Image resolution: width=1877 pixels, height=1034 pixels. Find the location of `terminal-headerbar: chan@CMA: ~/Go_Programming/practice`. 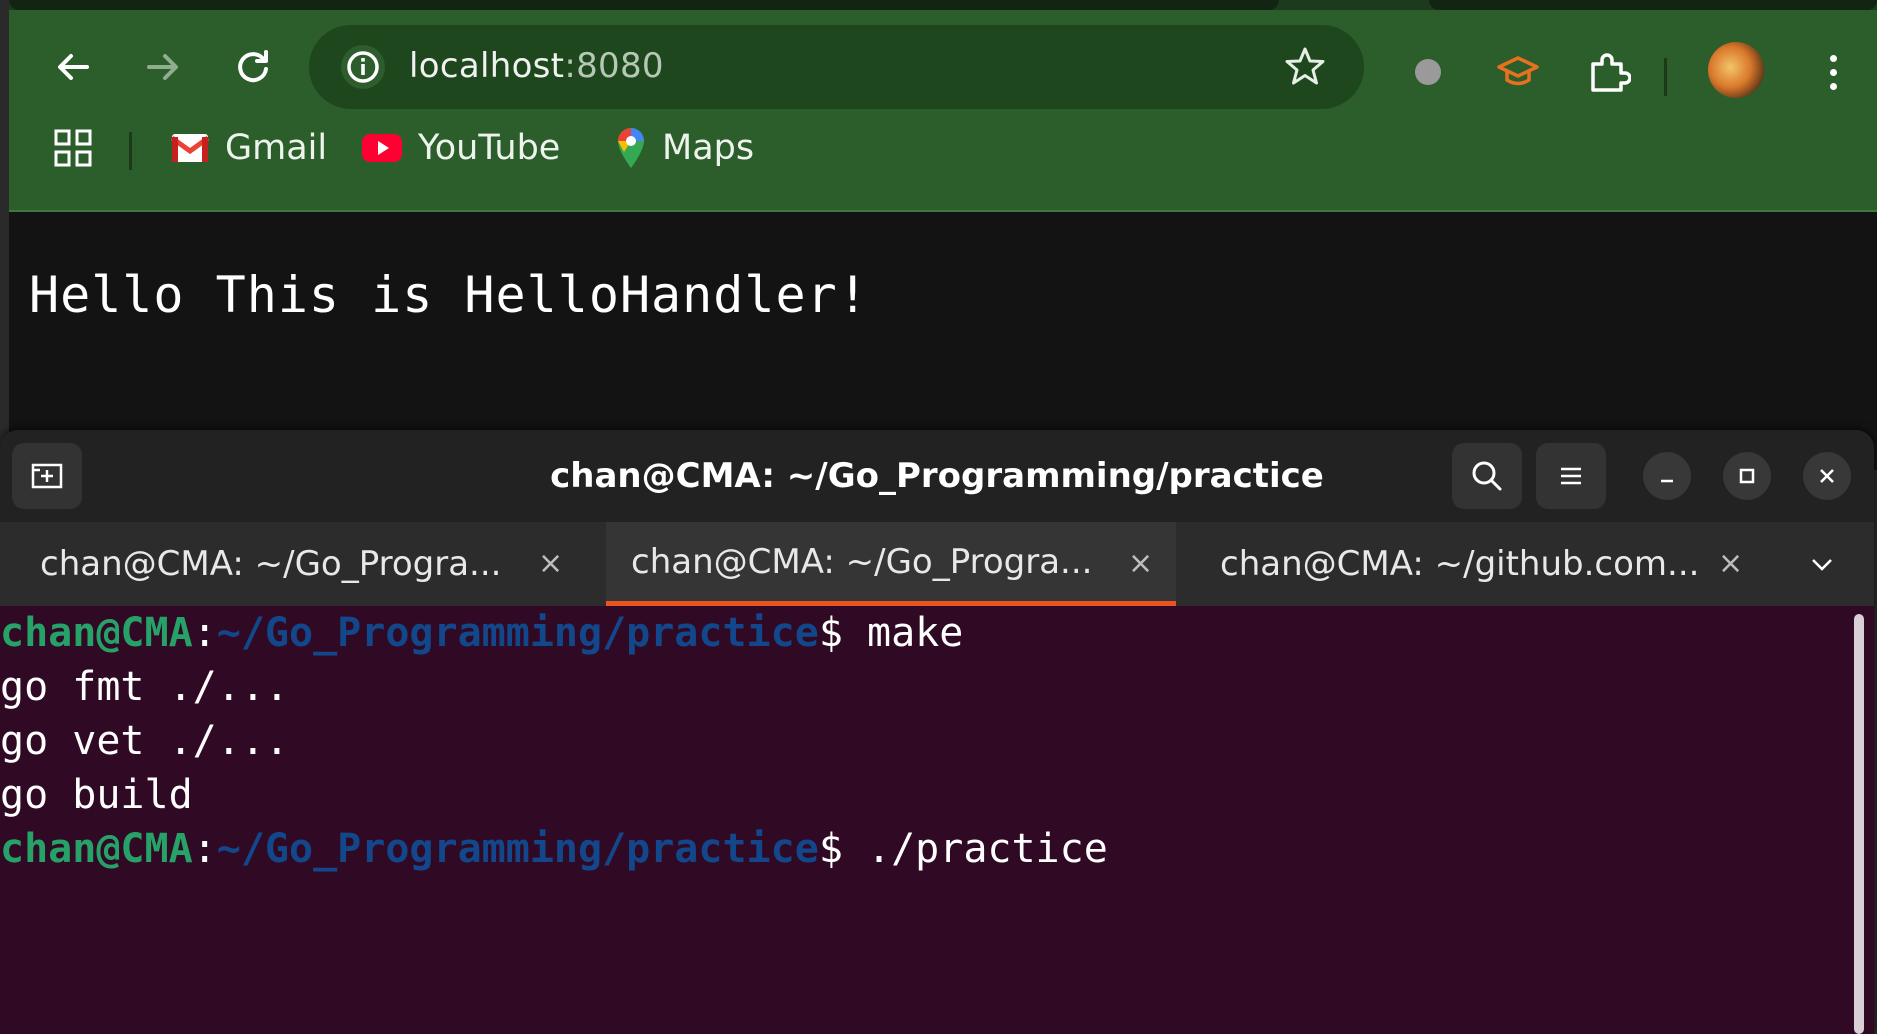

terminal-headerbar: chan@CMA: ~/Go_Programming/practice is located at coordinates (937, 476).